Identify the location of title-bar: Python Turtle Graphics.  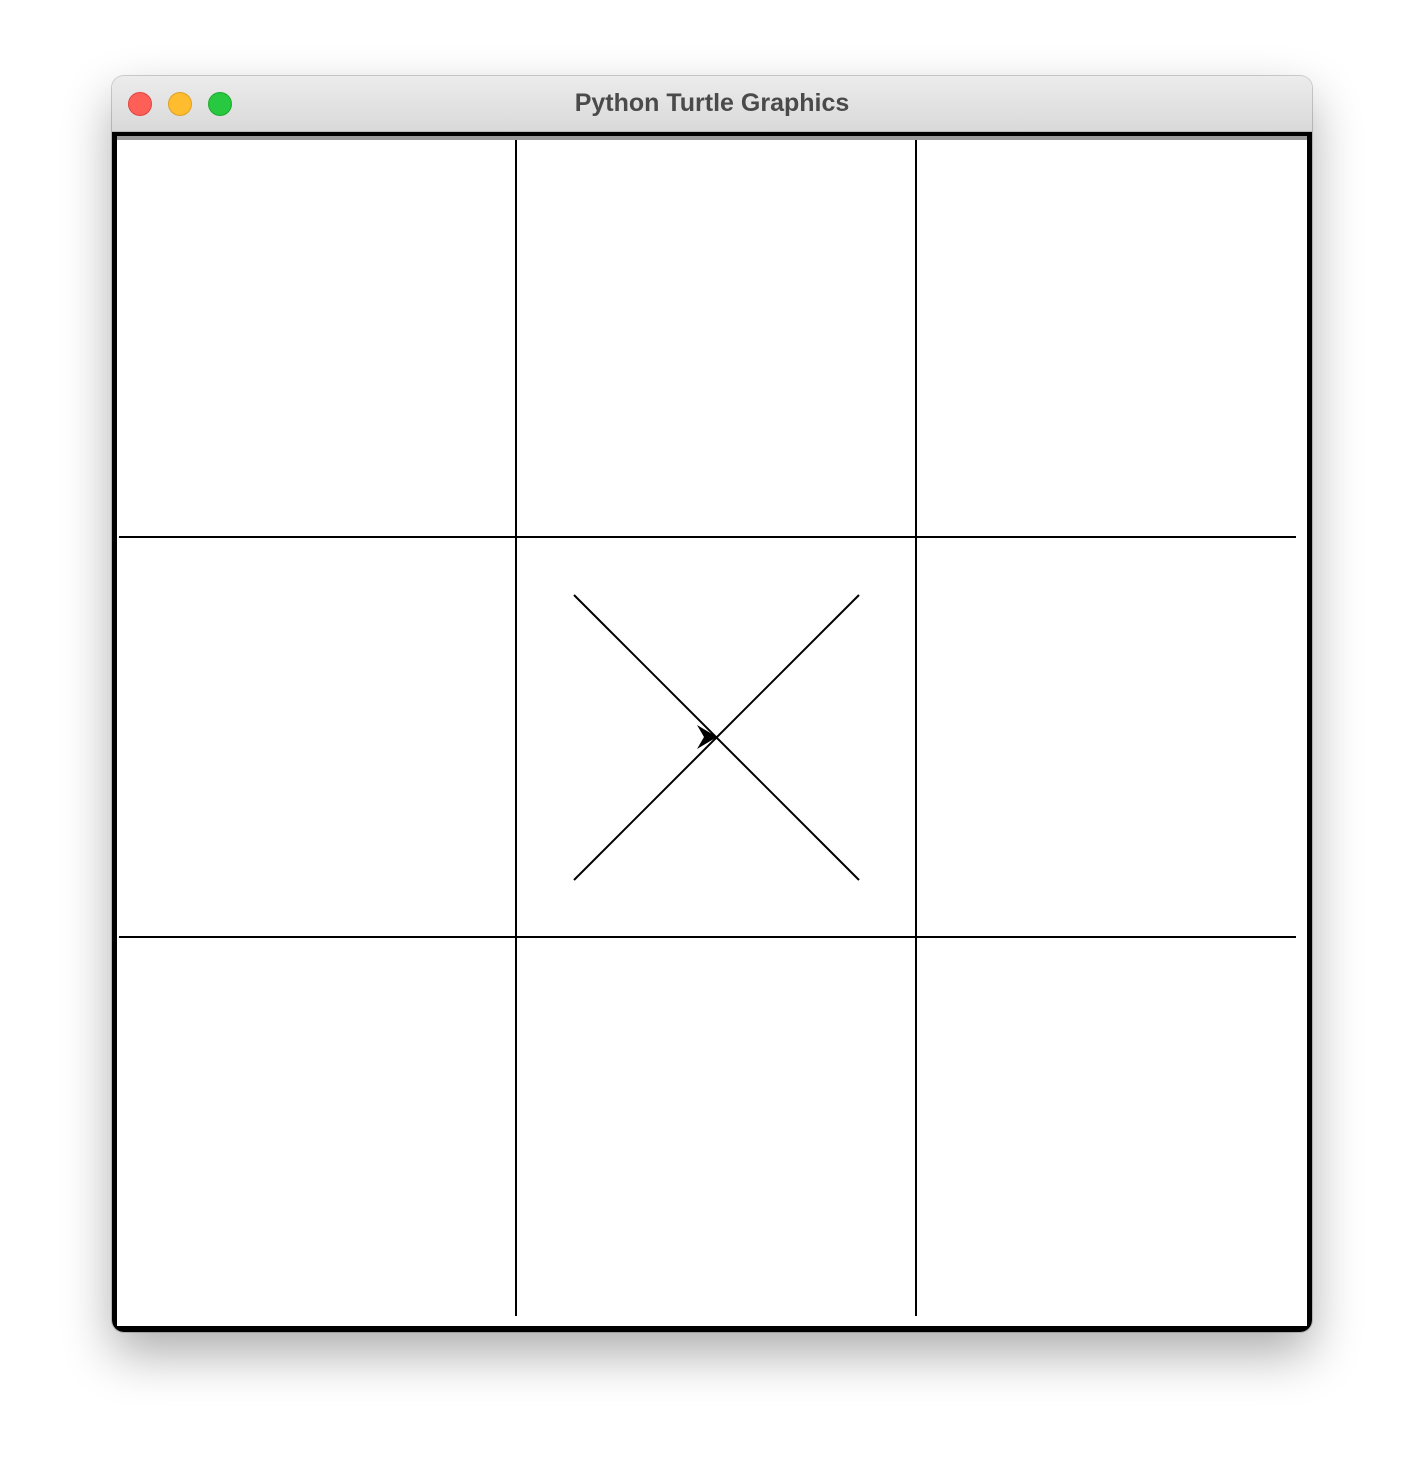
(712, 104).